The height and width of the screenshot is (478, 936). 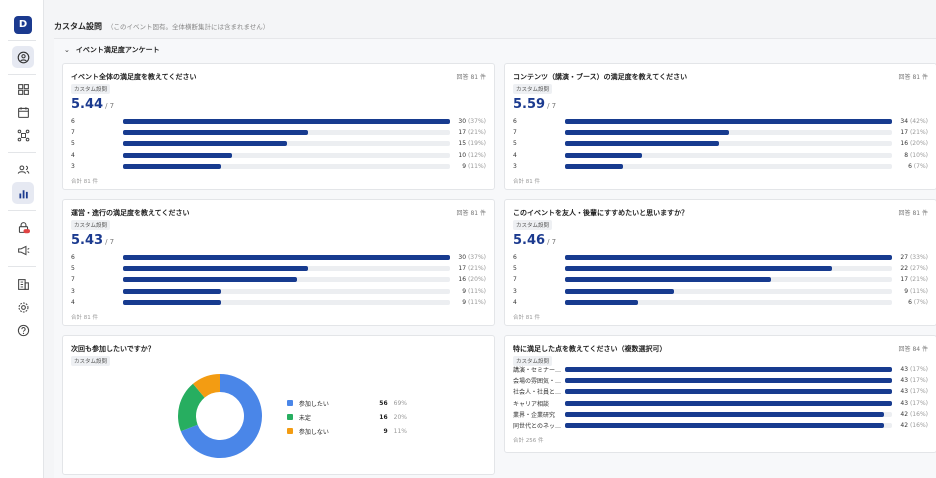 I want to click on building-nav-button, so click(x=23, y=284).